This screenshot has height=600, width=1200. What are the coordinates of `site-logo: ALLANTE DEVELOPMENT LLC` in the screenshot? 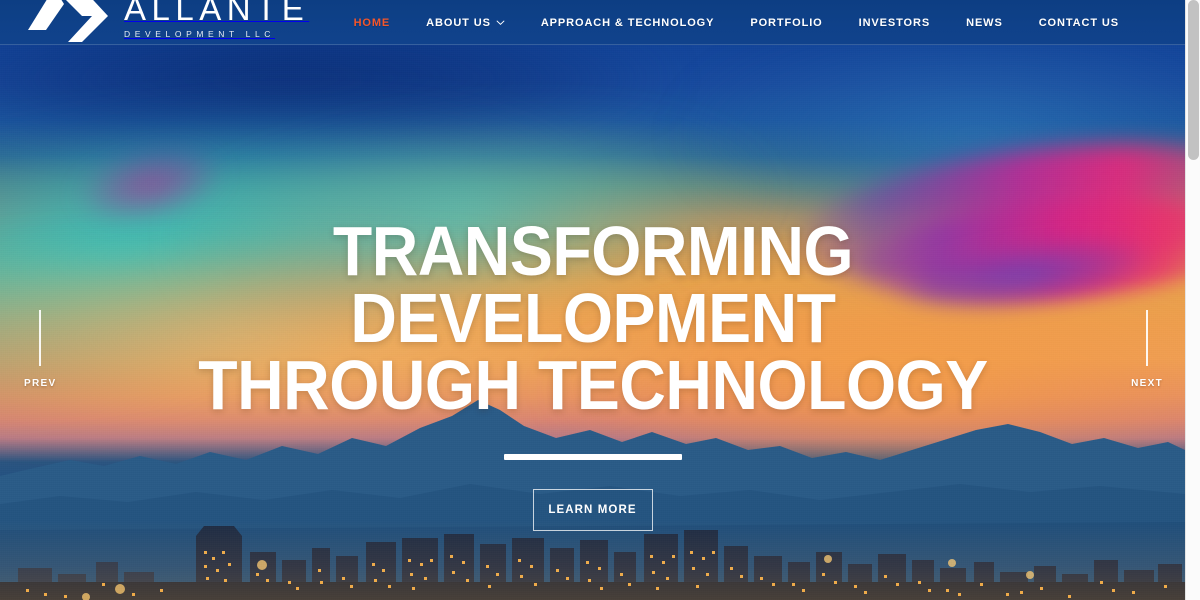 It's located at (166, 21).